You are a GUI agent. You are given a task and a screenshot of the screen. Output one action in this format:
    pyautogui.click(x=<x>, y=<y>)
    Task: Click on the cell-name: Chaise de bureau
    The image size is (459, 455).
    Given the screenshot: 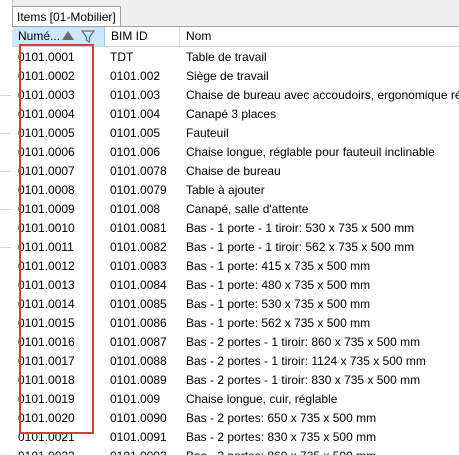 What is the action you would take?
    pyautogui.click(x=233, y=171)
    